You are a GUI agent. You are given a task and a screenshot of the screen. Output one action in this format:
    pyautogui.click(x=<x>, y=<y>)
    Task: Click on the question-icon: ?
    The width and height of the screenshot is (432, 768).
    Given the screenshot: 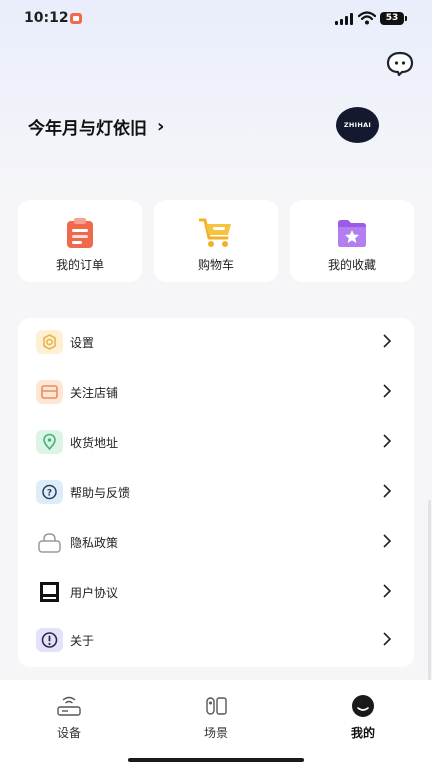 What is the action you would take?
    pyautogui.click(x=49, y=492)
    